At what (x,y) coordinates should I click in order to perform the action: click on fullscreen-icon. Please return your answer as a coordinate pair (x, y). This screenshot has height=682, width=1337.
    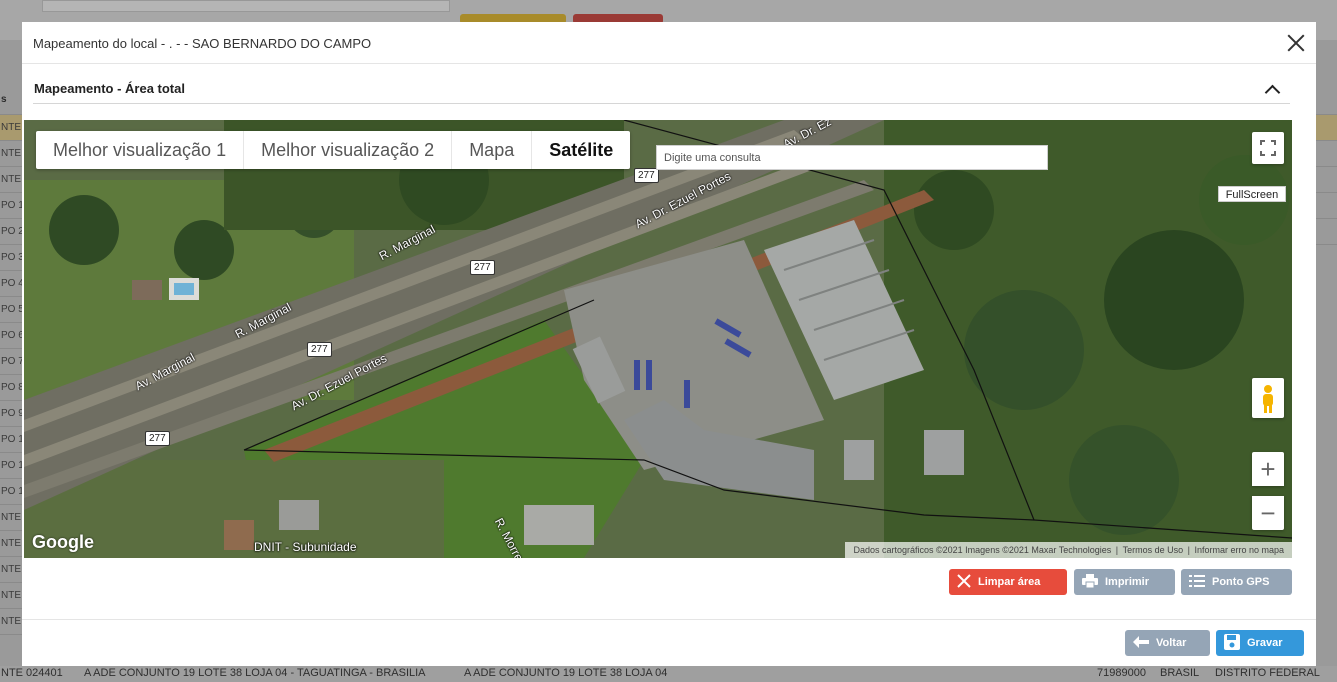
    Looking at the image, I should click on (1268, 148).